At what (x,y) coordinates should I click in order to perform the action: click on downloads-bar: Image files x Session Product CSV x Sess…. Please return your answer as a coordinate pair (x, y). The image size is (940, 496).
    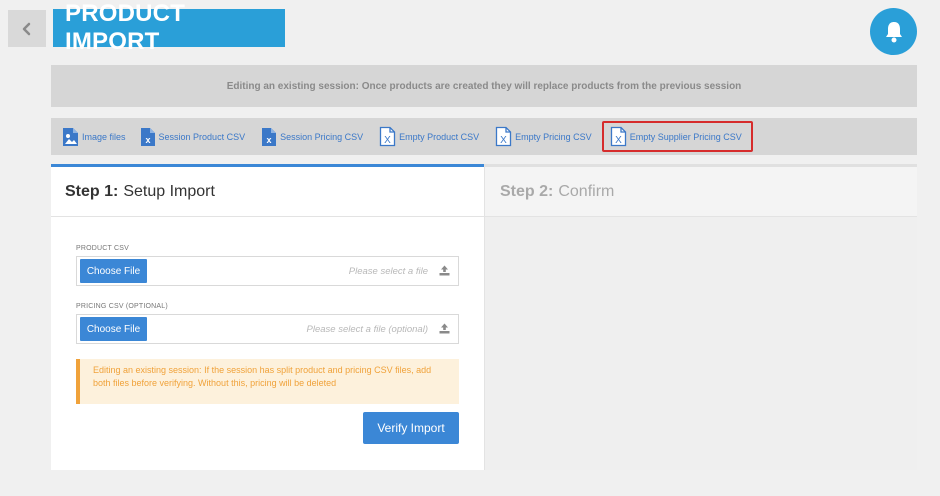
    Looking at the image, I should click on (484, 136).